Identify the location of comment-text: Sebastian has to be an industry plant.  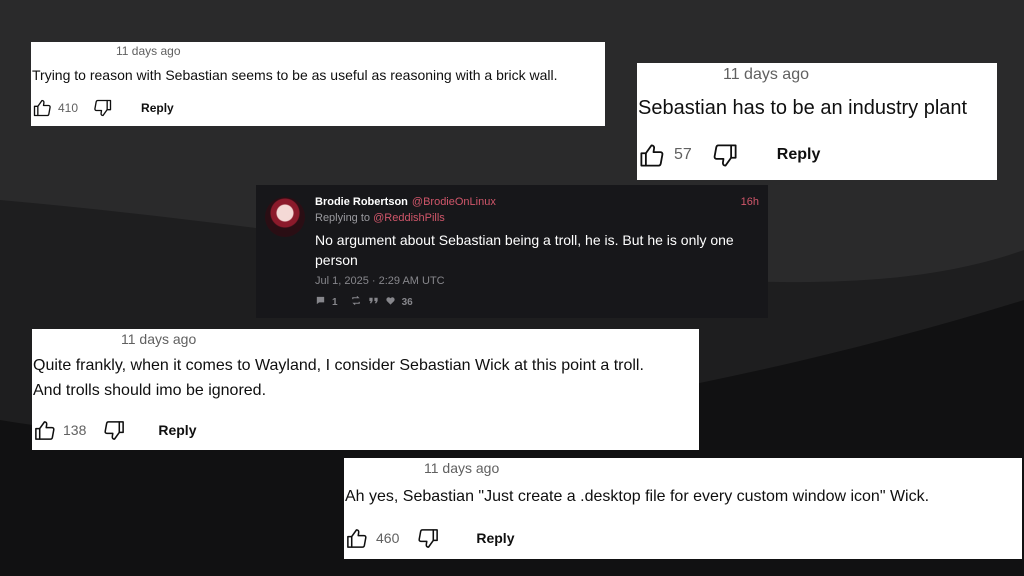
(803, 108).